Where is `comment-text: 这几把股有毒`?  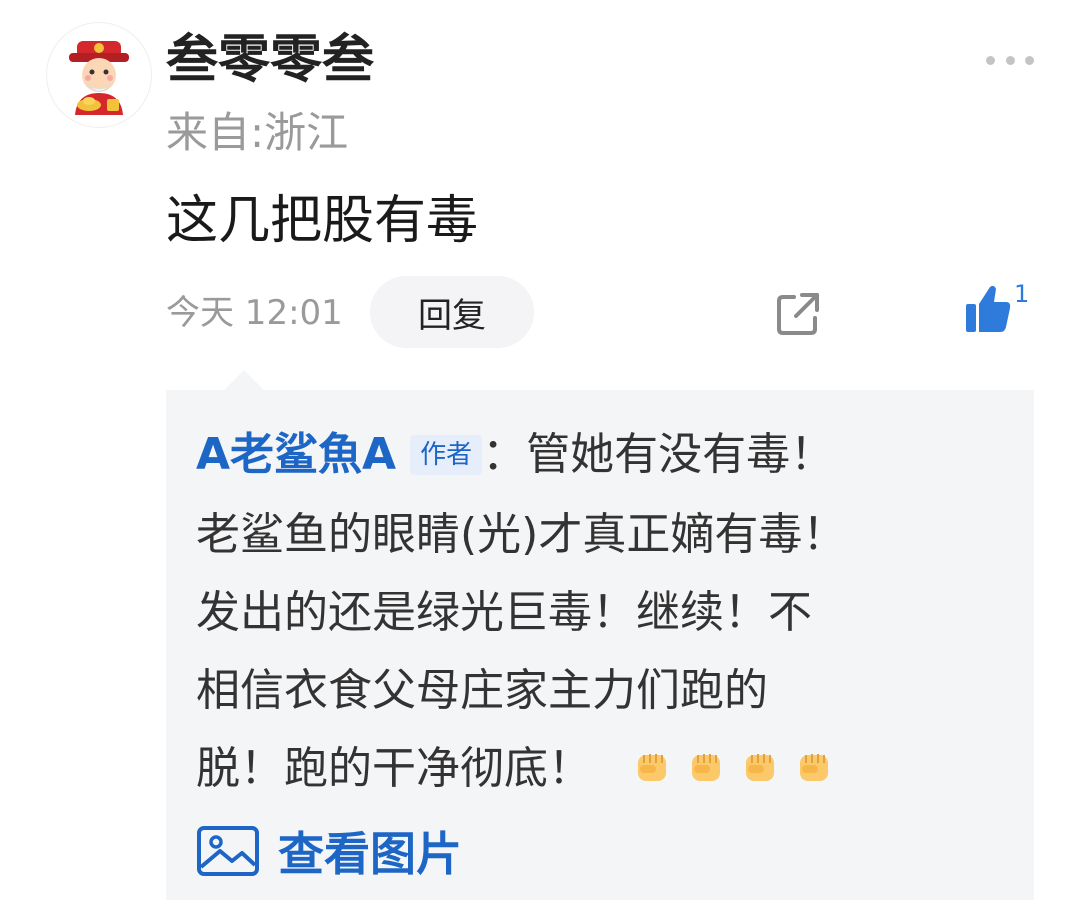 comment-text: 这几把股有毒 is located at coordinates (322, 221).